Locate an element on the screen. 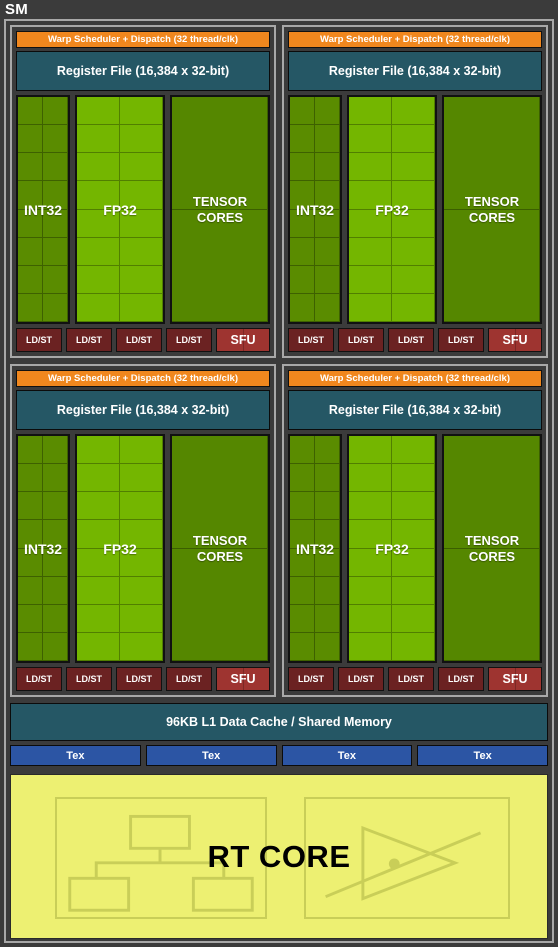  ldst-row-1: LD/ST LD/ST LD/ST LD/ST SFU is located at coordinates (415, 340).